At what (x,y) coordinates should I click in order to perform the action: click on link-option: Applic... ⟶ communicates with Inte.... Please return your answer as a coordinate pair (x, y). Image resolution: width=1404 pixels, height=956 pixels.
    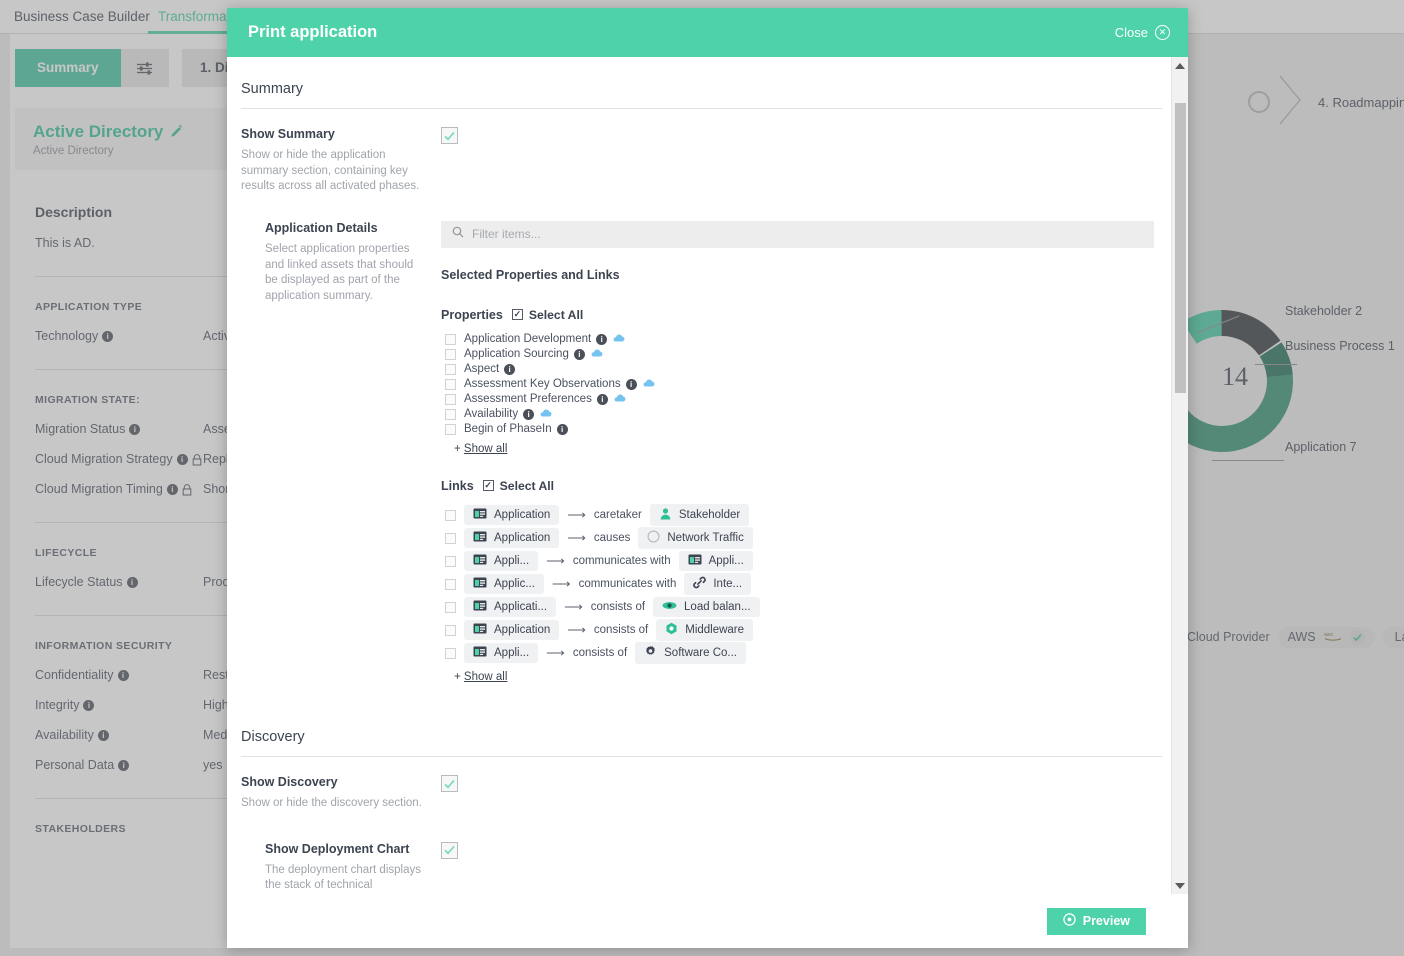
    Looking at the image, I should click on (801, 584).